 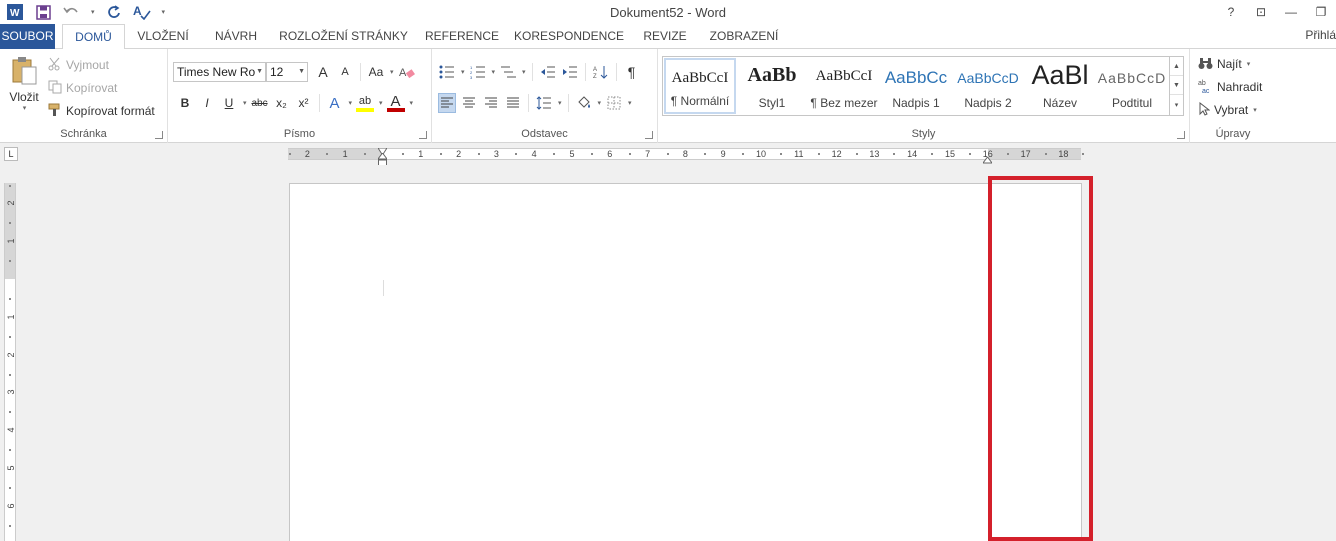 I want to click on ruler-tick-label: 13, so click(x=874, y=154).